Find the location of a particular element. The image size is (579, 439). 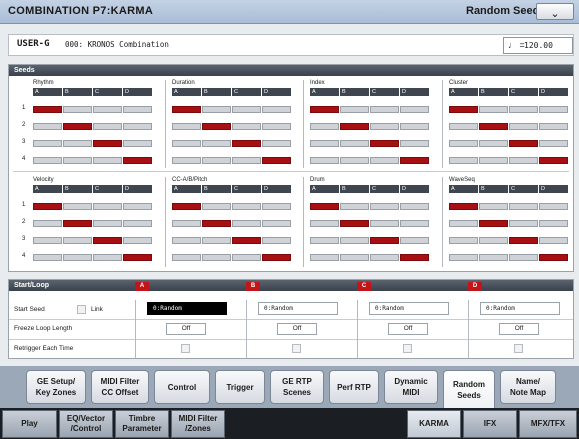

tab-midi-filter-zones: MIDI Filter /Zones is located at coordinates (198, 424).